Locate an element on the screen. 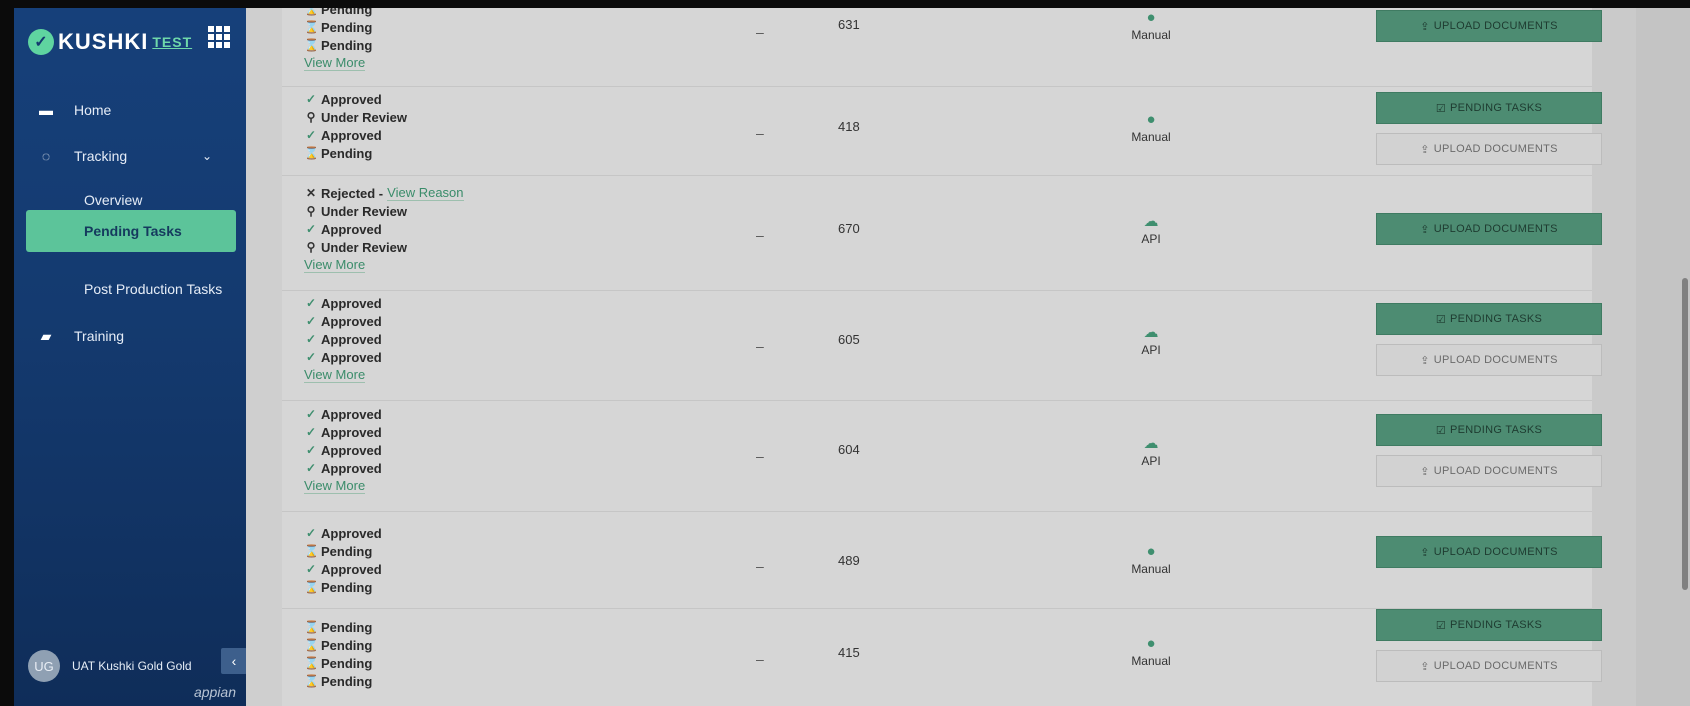 This screenshot has width=1690, height=706. row-id: 605 is located at coordinates (849, 339).